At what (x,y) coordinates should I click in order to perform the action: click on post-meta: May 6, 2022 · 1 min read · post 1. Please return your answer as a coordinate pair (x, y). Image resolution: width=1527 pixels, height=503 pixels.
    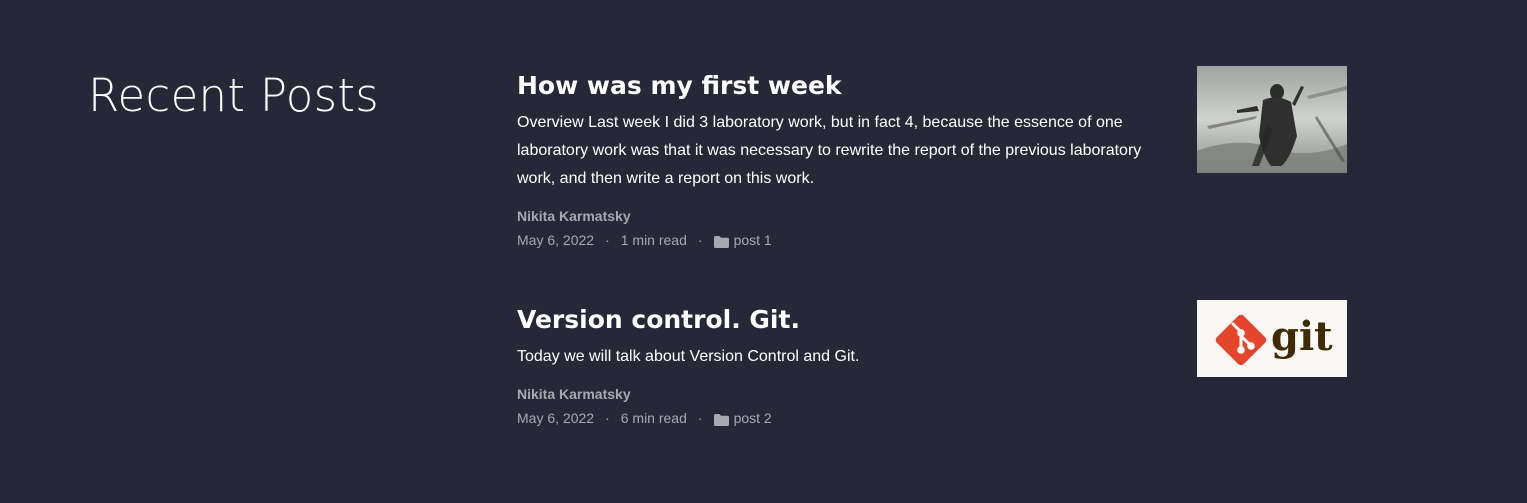
    Looking at the image, I should click on (848, 240).